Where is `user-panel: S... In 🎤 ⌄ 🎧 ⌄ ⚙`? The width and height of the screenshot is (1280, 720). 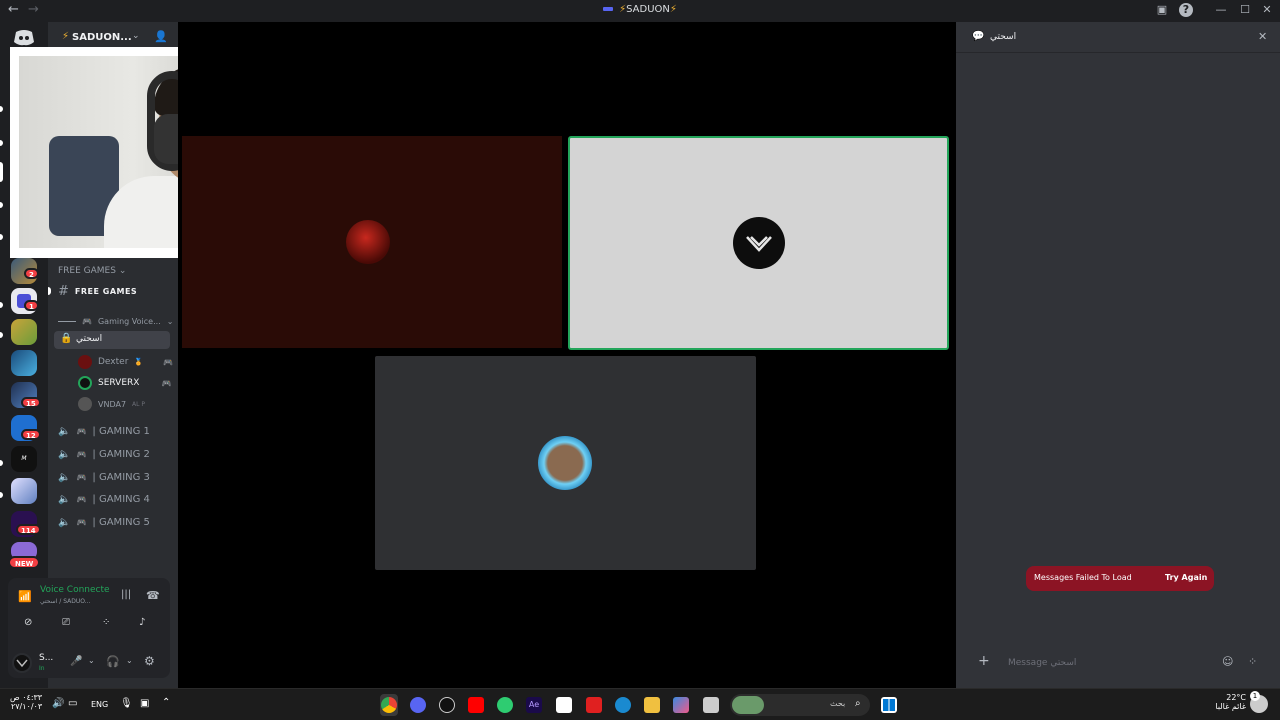
user-panel: S... In 🎤 ⌄ 🎧 ⌄ ⚙ is located at coordinates (89, 664).